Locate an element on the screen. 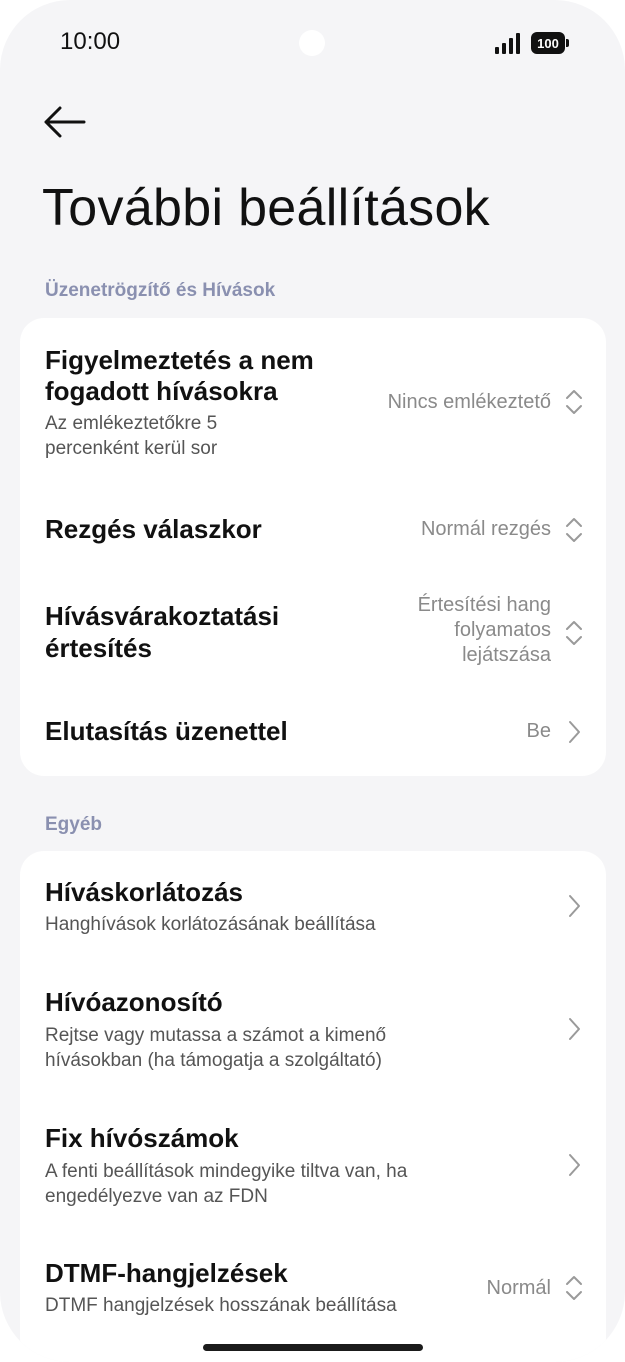  row-title: Fix hívószámok is located at coordinates (142, 1138).